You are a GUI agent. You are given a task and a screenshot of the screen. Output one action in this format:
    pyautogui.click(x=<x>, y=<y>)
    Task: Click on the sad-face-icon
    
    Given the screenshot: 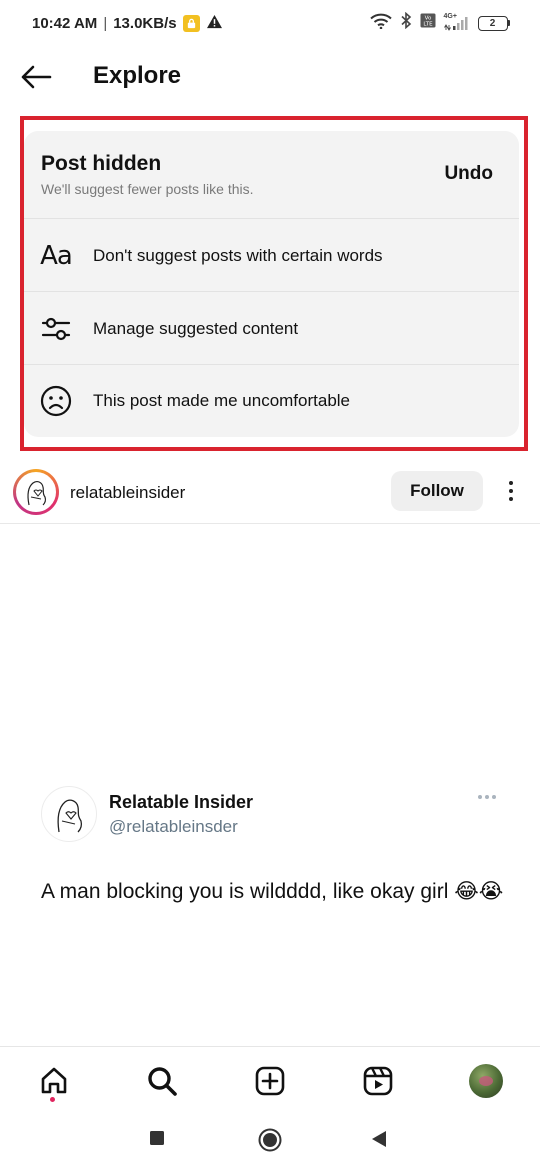 What is the action you would take?
    pyautogui.click(x=56, y=401)
    